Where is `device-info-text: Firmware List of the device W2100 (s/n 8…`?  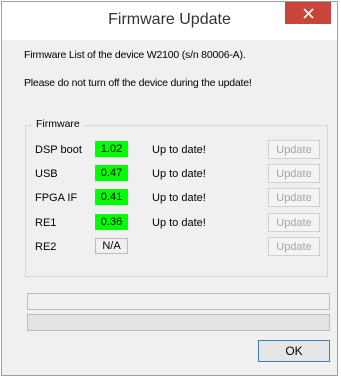 device-info-text: Firmware List of the device W2100 (s/n 8… is located at coordinates (135, 55).